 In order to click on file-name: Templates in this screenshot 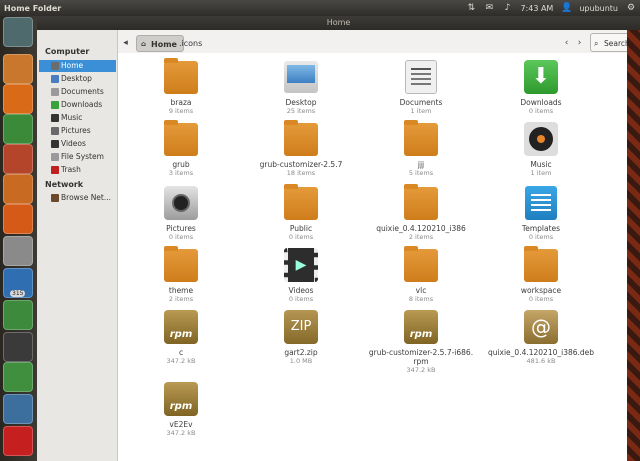, I will do `click(541, 228)`.